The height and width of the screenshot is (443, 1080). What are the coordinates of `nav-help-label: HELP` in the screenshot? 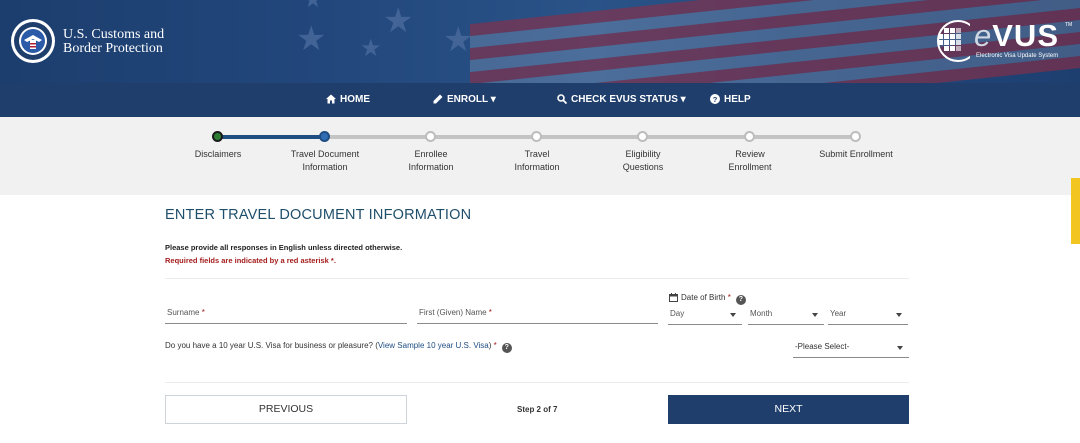 It's located at (737, 99).